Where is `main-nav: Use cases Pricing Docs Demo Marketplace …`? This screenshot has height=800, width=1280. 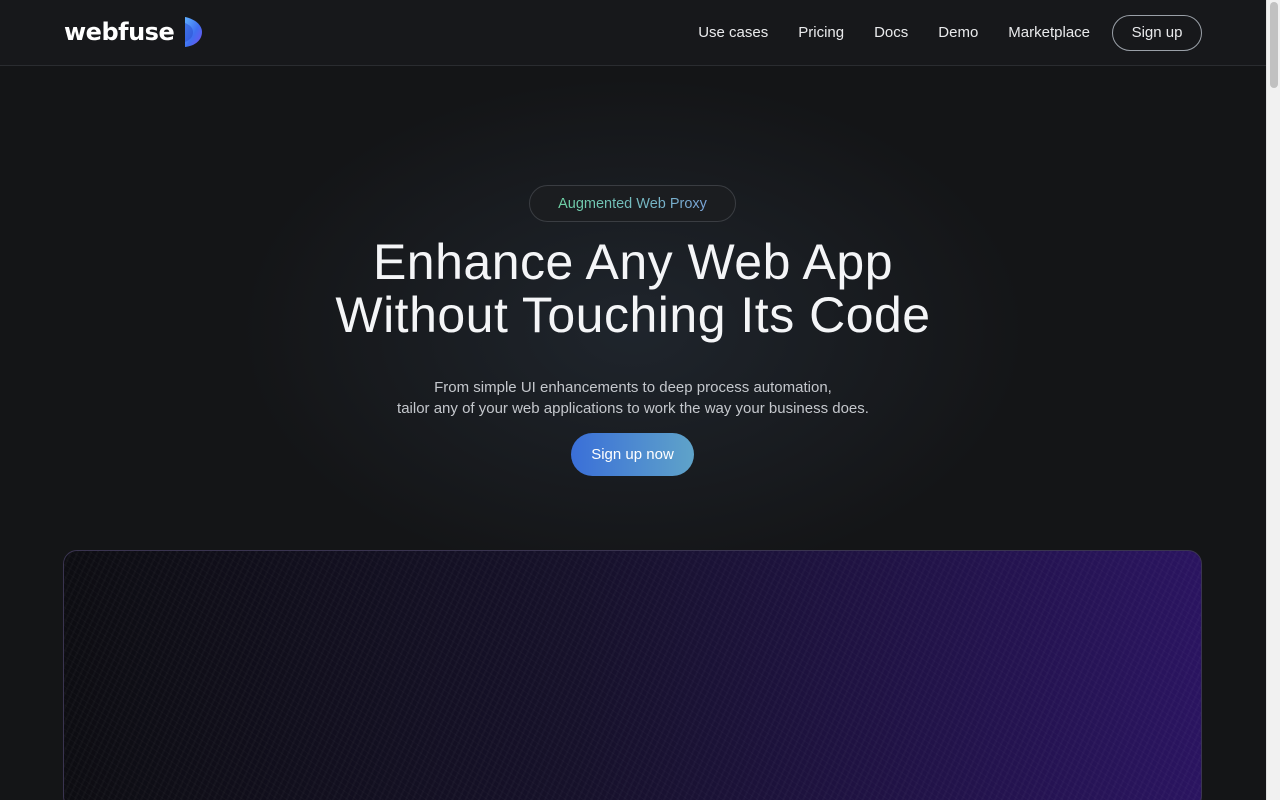 main-nav: Use cases Pricing Docs Demo Marketplace … is located at coordinates (950, 32).